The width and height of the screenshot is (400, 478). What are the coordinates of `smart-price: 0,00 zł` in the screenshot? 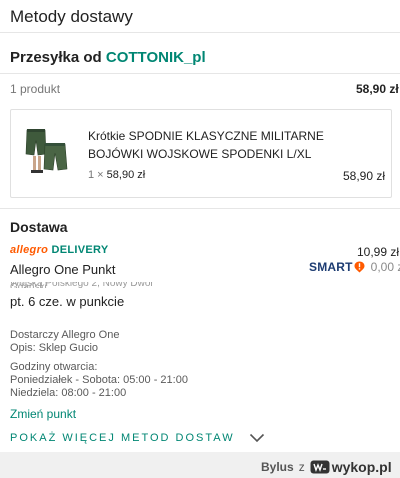 It's located at (385, 267).